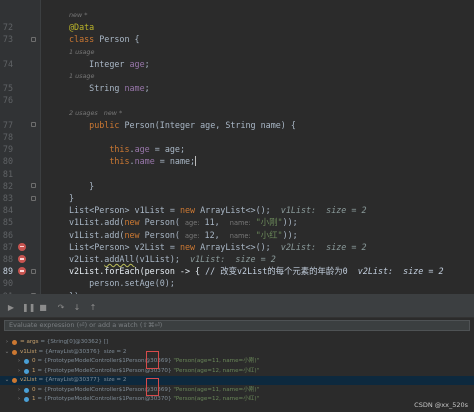 This screenshot has width=474, height=412. I want to click on variable-row: › = args = {String[0]@30362} [], so click(237, 342).